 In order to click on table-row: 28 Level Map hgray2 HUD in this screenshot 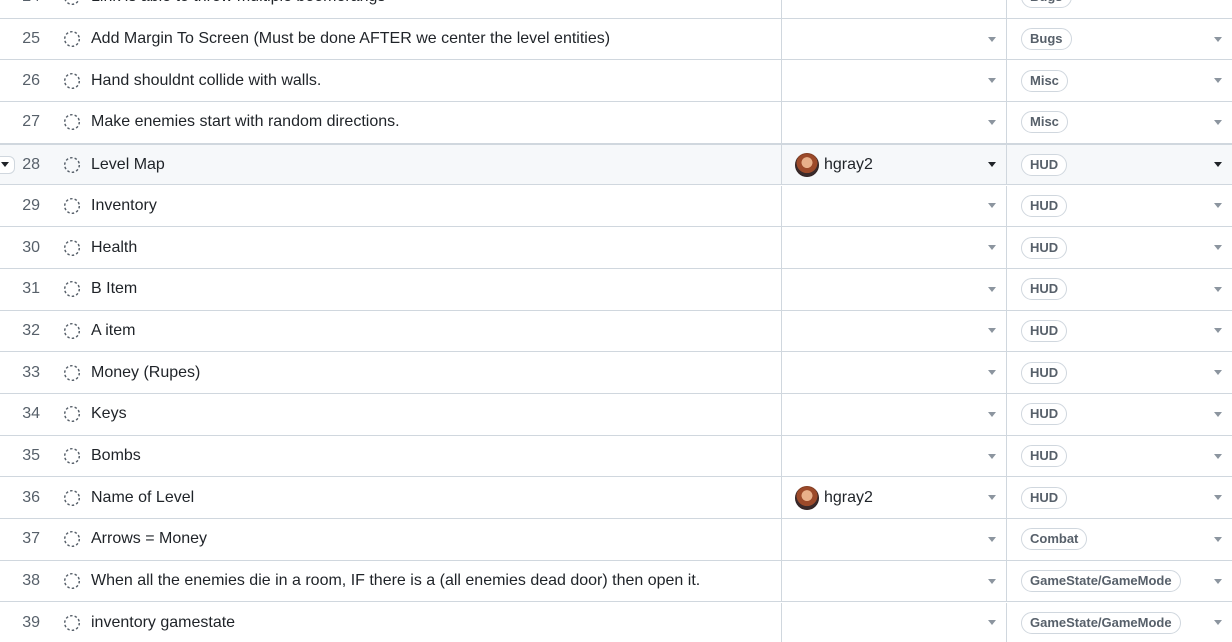, I will do `click(616, 164)`.